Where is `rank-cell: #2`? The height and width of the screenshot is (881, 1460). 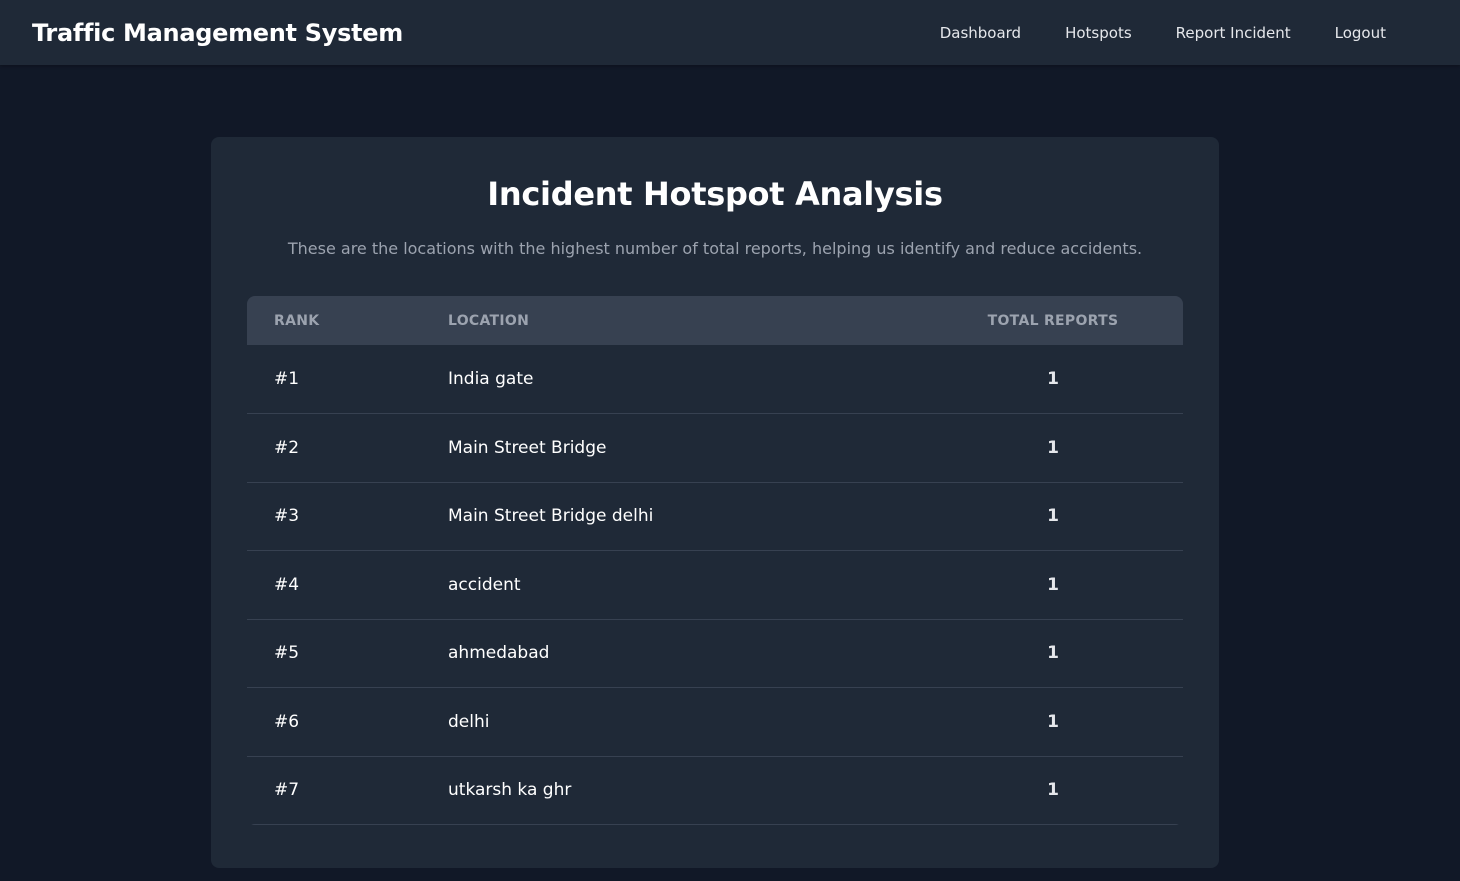 rank-cell: #2 is located at coordinates (347, 448).